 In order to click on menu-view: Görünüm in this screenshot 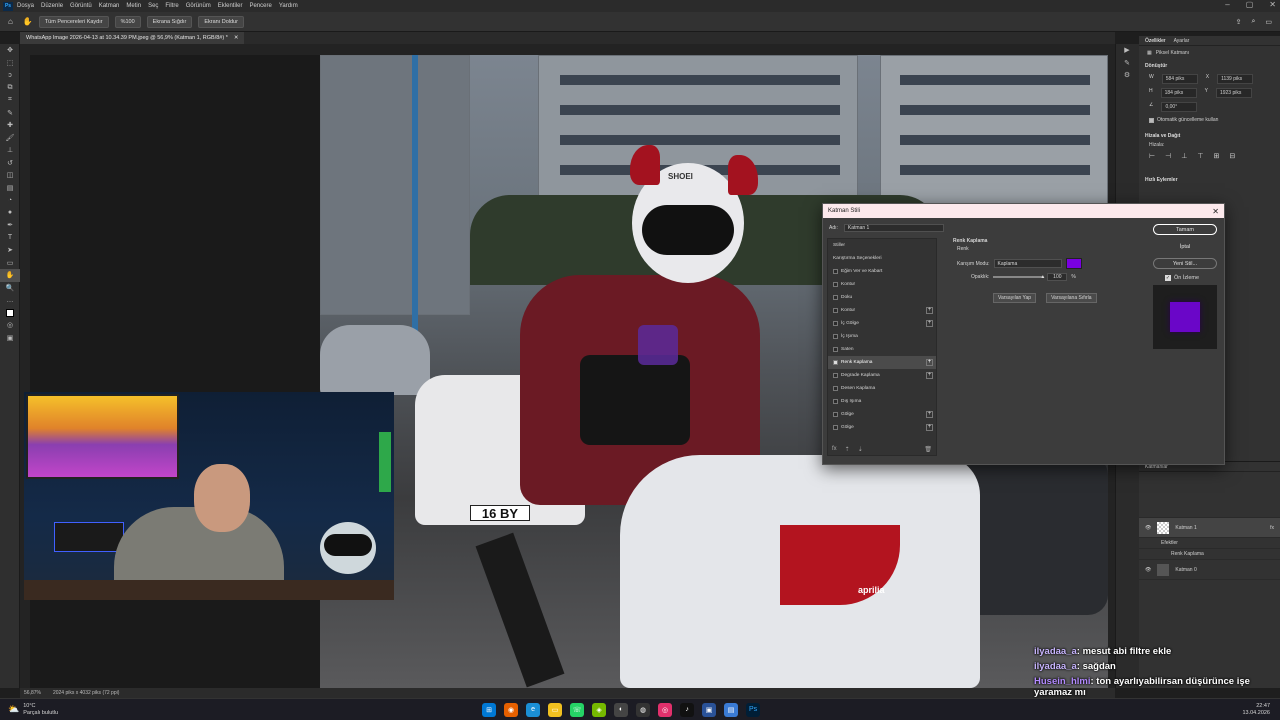, I will do `click(198, 6)`.